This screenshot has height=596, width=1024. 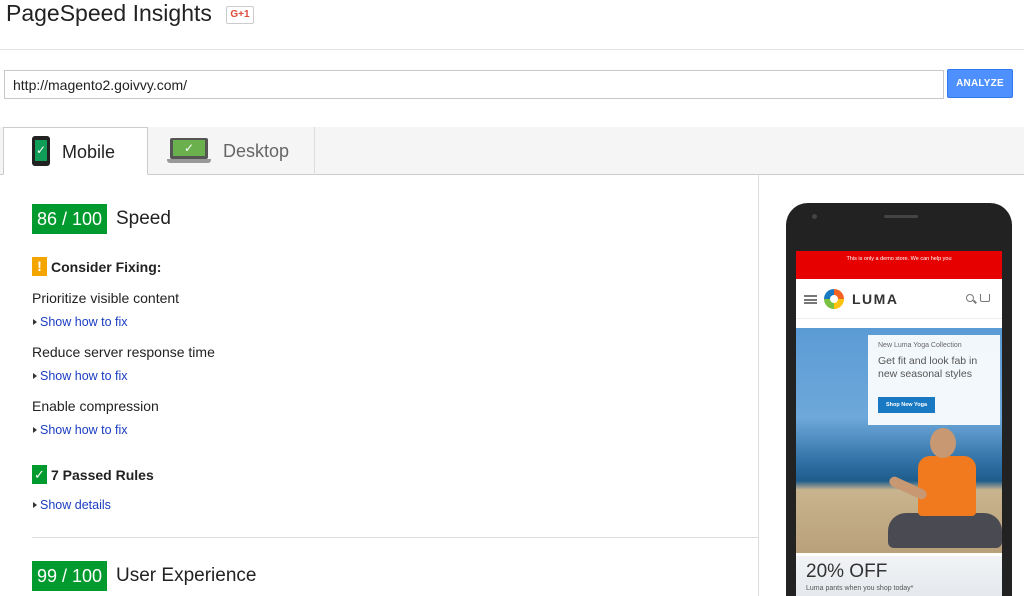 What do you see at coordinates (189, 151) in the screenshot?
I see `desktop-monitor-icon: ✓` at bounding box center [189, 151].